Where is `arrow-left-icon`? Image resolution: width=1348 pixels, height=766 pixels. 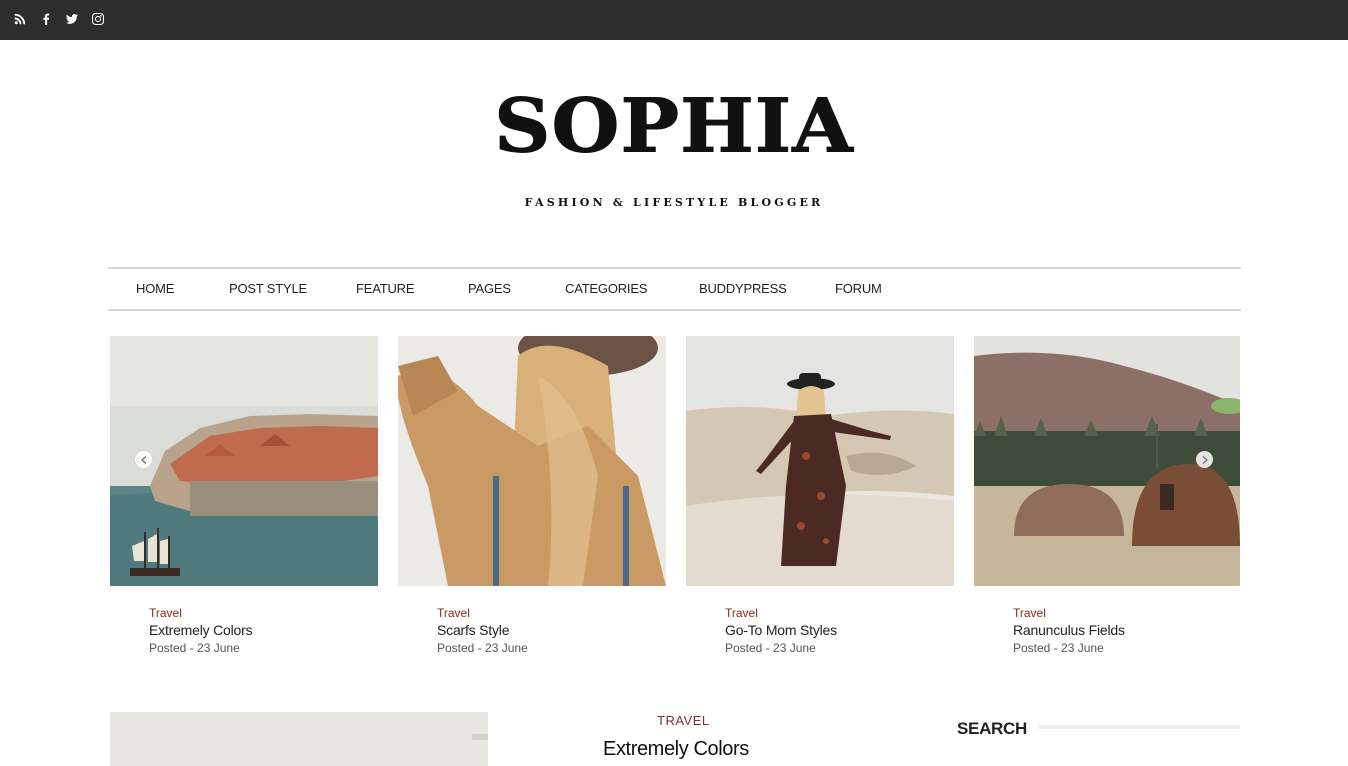
arrow-left-icon is located at coordinates (143, 459).